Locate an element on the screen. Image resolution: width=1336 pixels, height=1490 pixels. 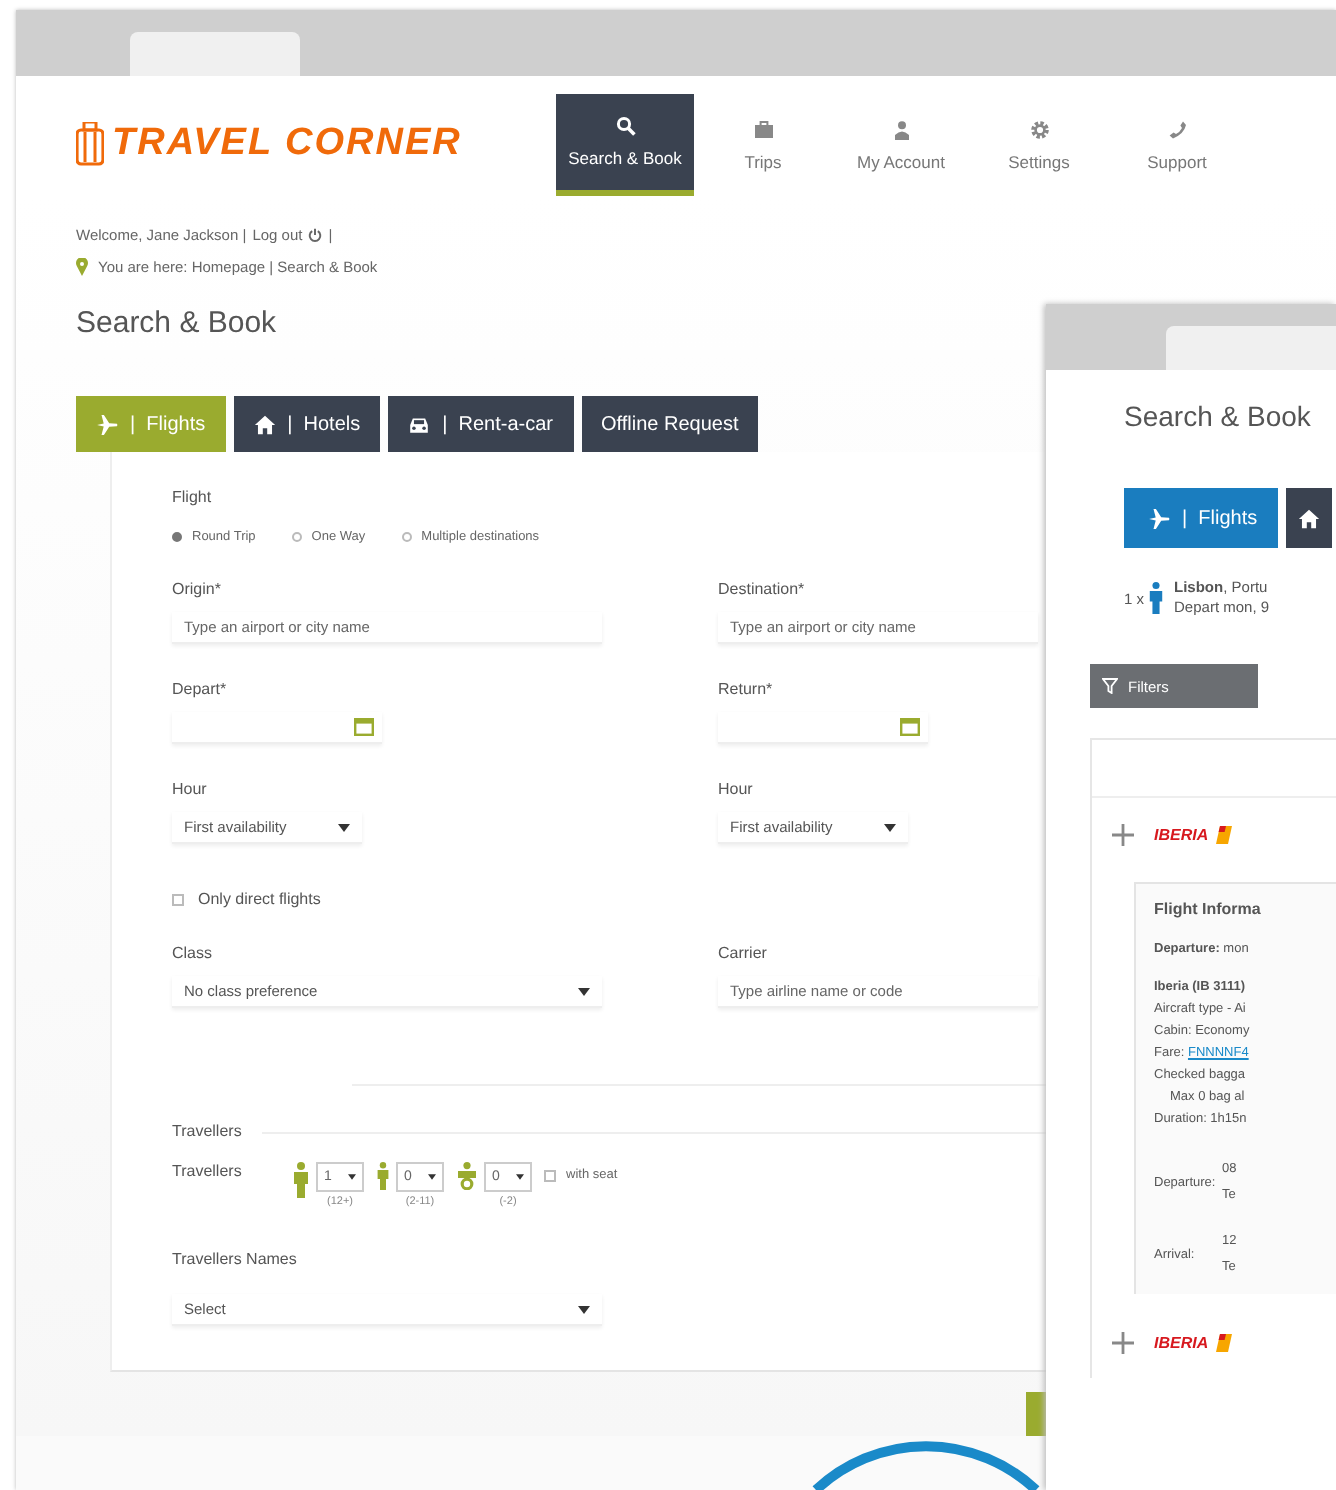
field-label: Flight is located at coordinates (193, 498).